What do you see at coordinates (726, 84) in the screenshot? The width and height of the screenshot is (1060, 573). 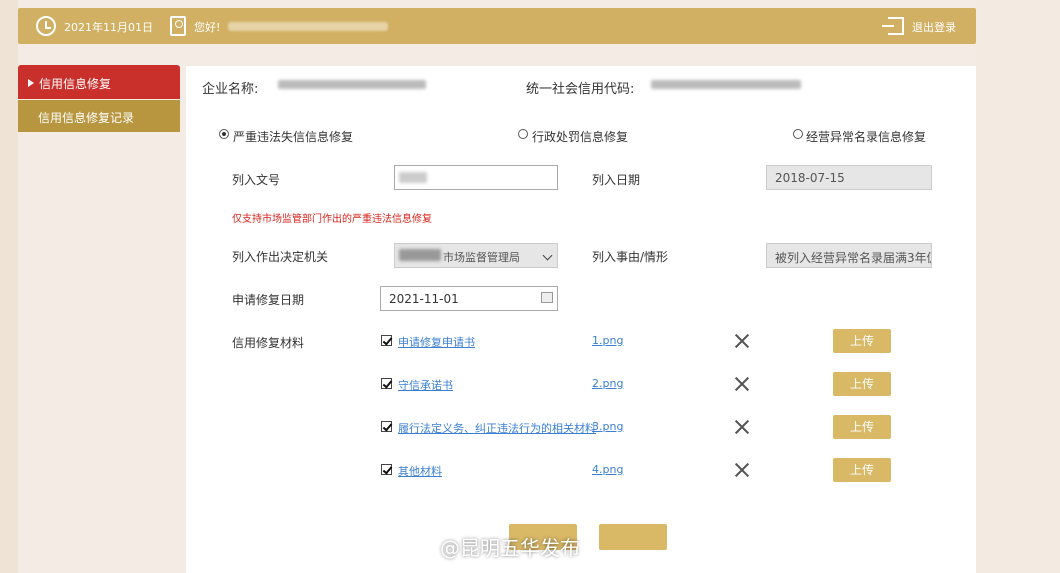 I see `credit-code-redacted` at bounding box center [726, 84].